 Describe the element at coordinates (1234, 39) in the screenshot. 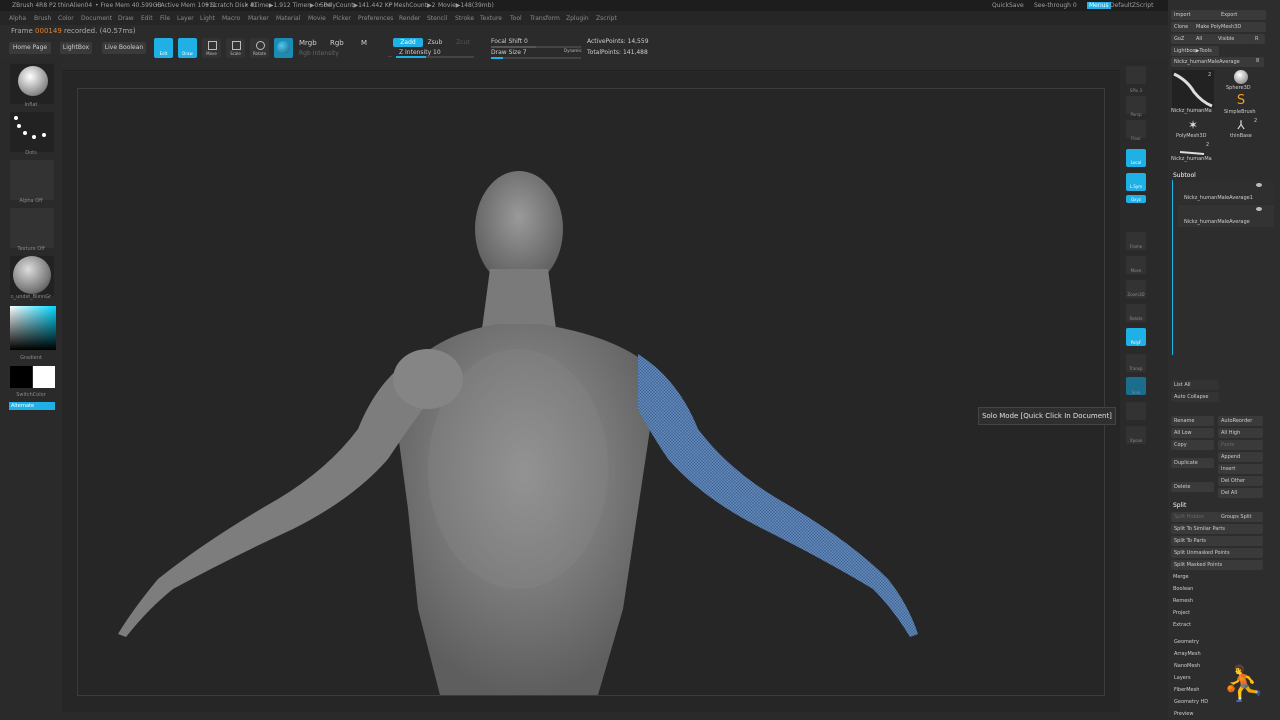

I see `visible-button: Visible` at that location.